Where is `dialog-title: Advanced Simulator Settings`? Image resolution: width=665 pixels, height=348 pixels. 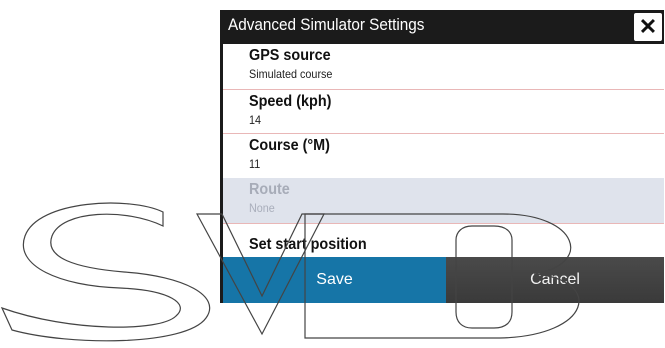
dialog-title: Advanced Simulator Settings is located at coordinates (326, 24).